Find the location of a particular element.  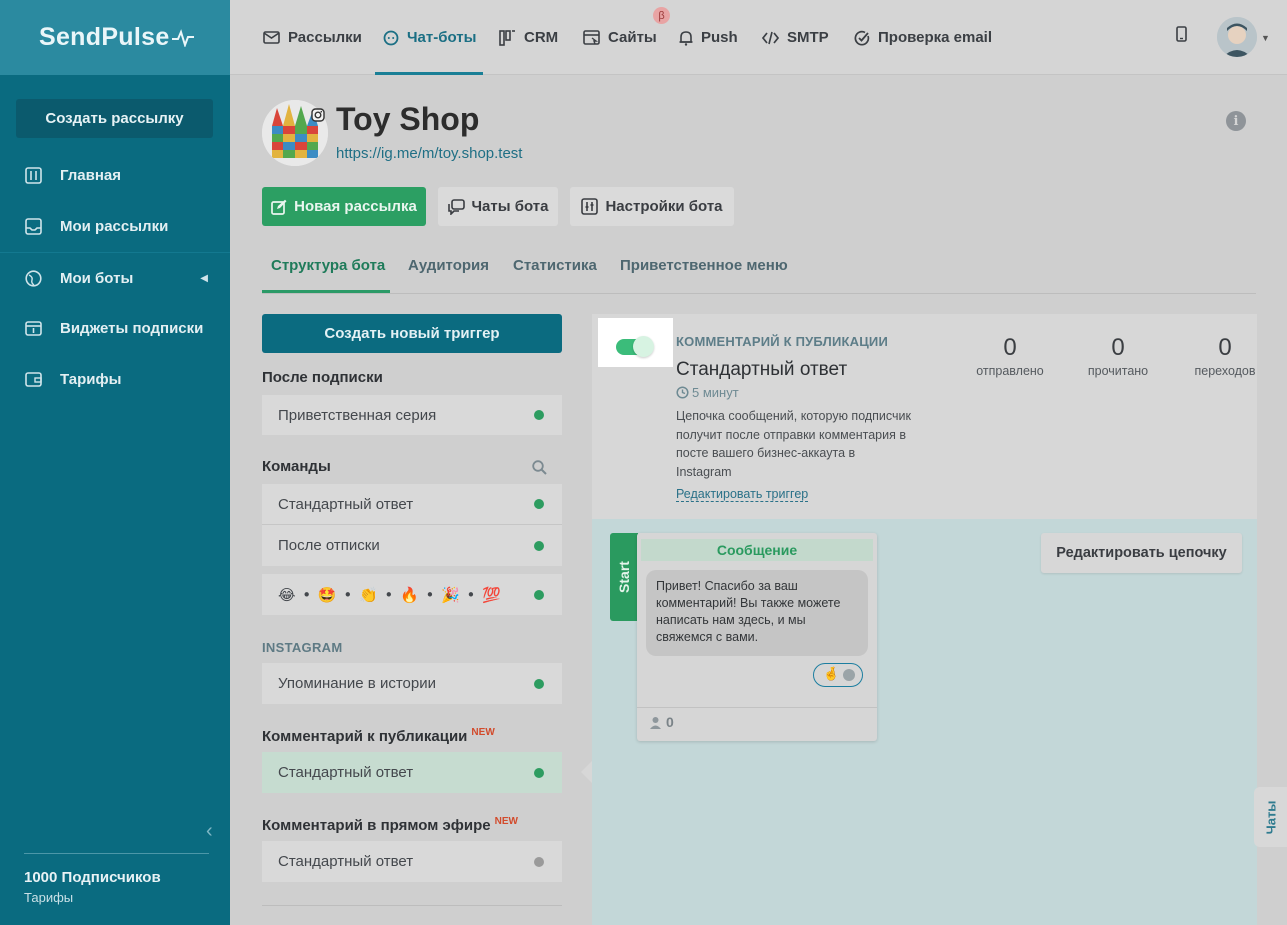

bot-settings-button: Настройки бота is located at coordinates (652, 206).